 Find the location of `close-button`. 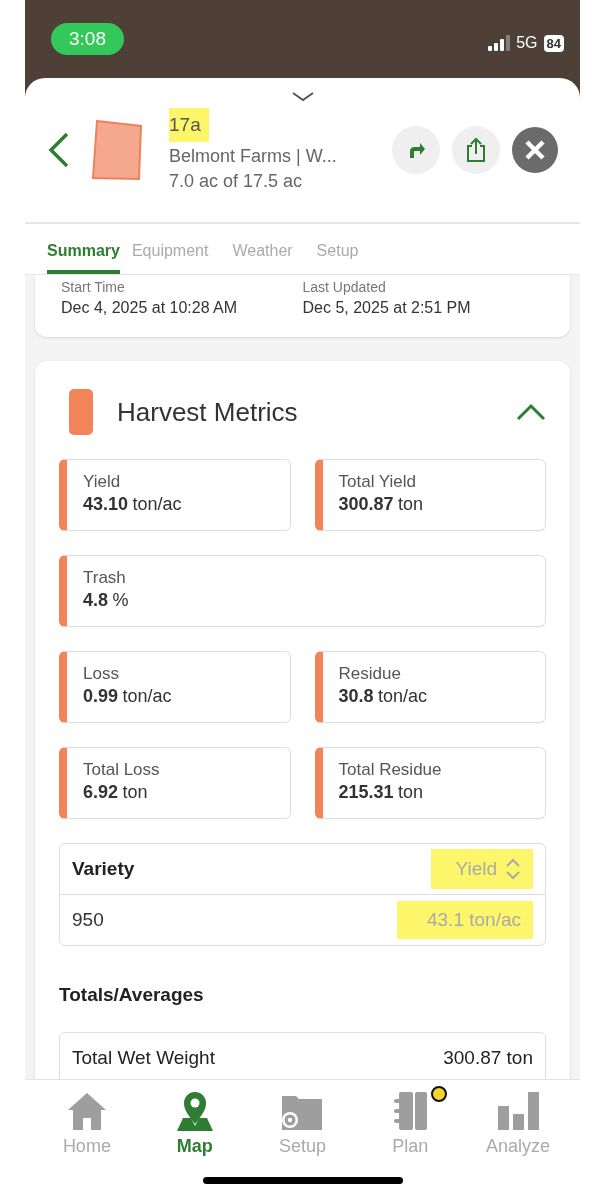

close-button is located at coordinates (535, 150).